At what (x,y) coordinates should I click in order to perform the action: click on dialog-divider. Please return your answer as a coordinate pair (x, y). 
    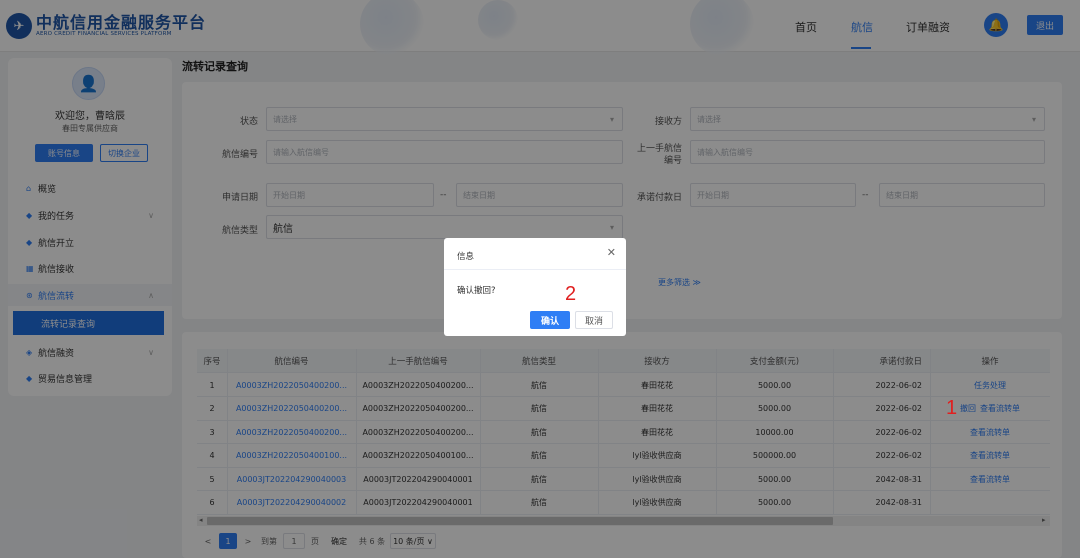
    Looking at the image, I should click on (535, 269).